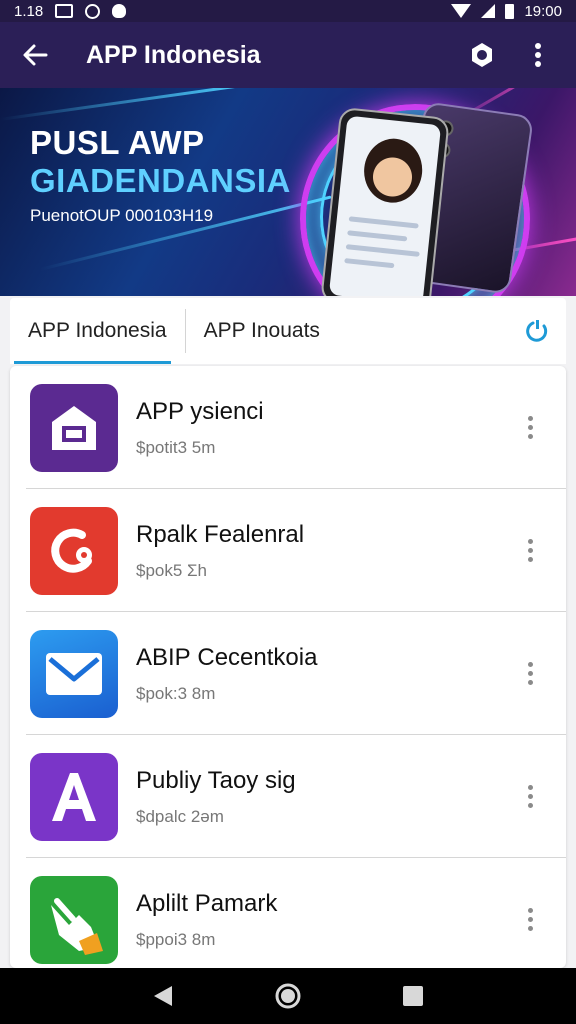  What do you see at coordinates (97, 331) in the screenshot?
I see `tab-app-indonesia: APP Indonesia` at bounding box center [97, 331].